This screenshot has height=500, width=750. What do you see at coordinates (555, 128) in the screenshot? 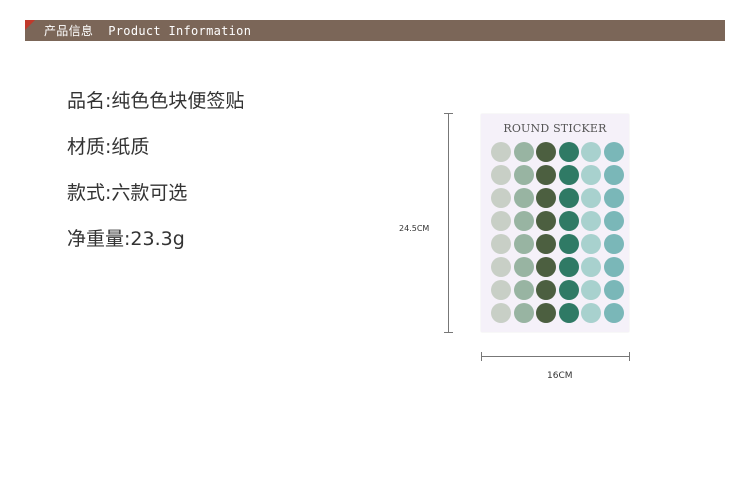
I see `sticker-sheet-title: ROUND STICKER` at bounding box center [555, 128].